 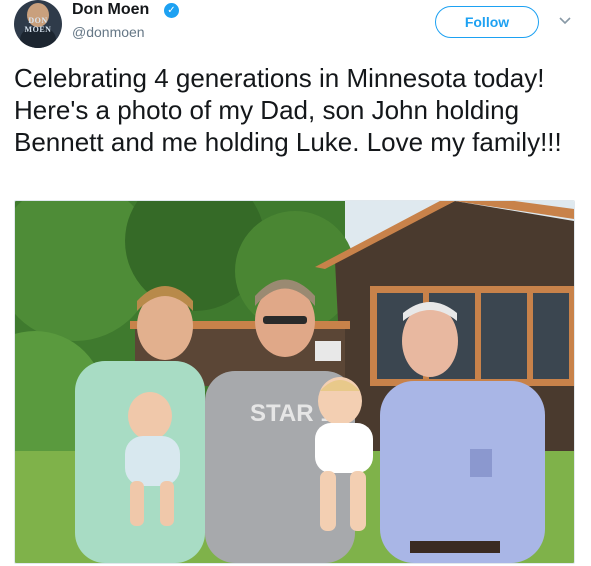 What do you see at coordinates (487, 22) in the screenshot?
I see `follow-button: Follow` at bounding box center [487, 22].